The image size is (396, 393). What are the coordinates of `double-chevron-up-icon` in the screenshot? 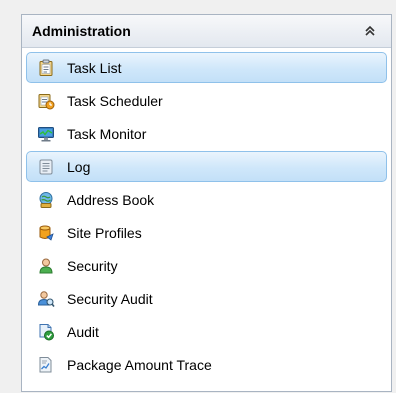 It's located at (370, 30).